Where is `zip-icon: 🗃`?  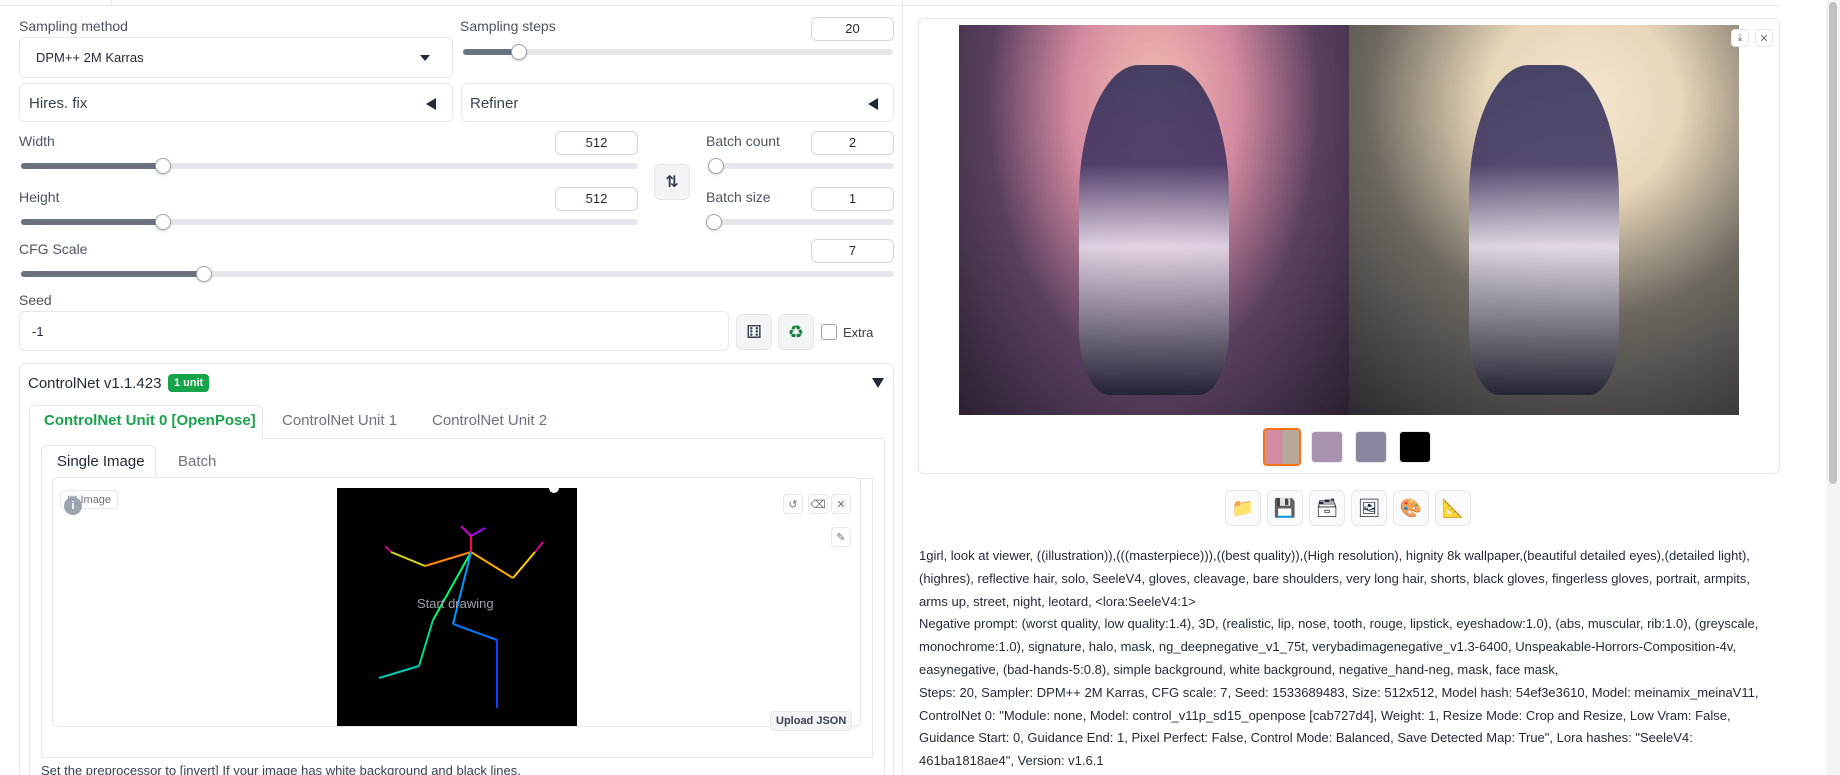
zip-icon: 🗃 is located at coordinates (1327, 507).